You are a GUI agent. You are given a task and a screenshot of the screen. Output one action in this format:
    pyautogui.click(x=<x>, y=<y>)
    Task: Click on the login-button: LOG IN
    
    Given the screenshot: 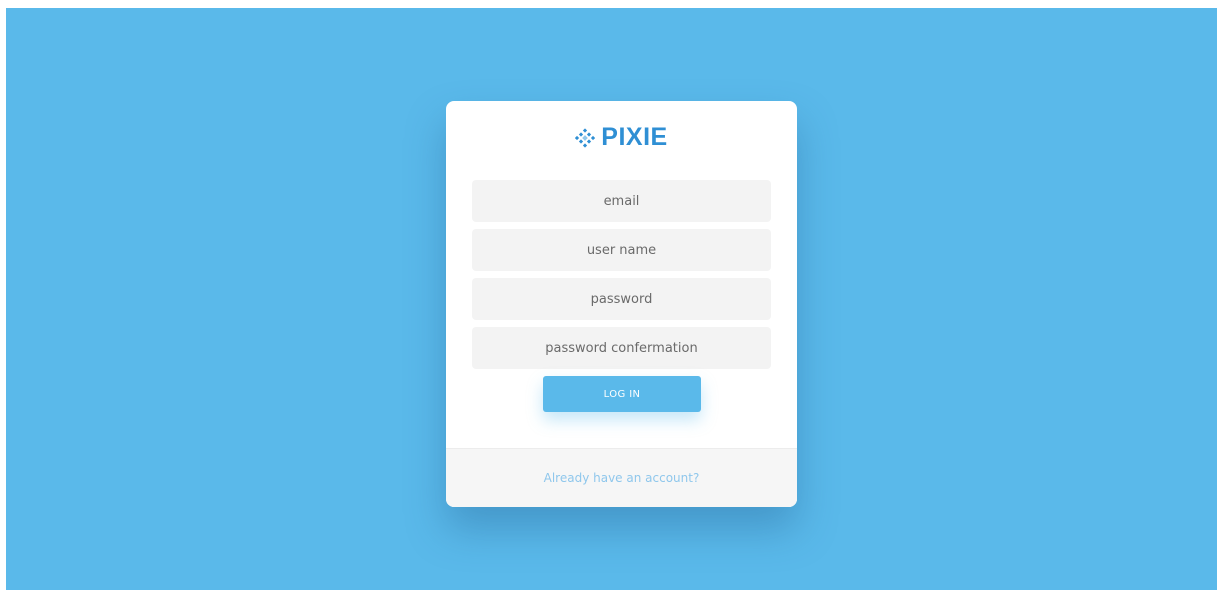 What is the action you would take?
    pyautogui.click(x=622, y=394)
    